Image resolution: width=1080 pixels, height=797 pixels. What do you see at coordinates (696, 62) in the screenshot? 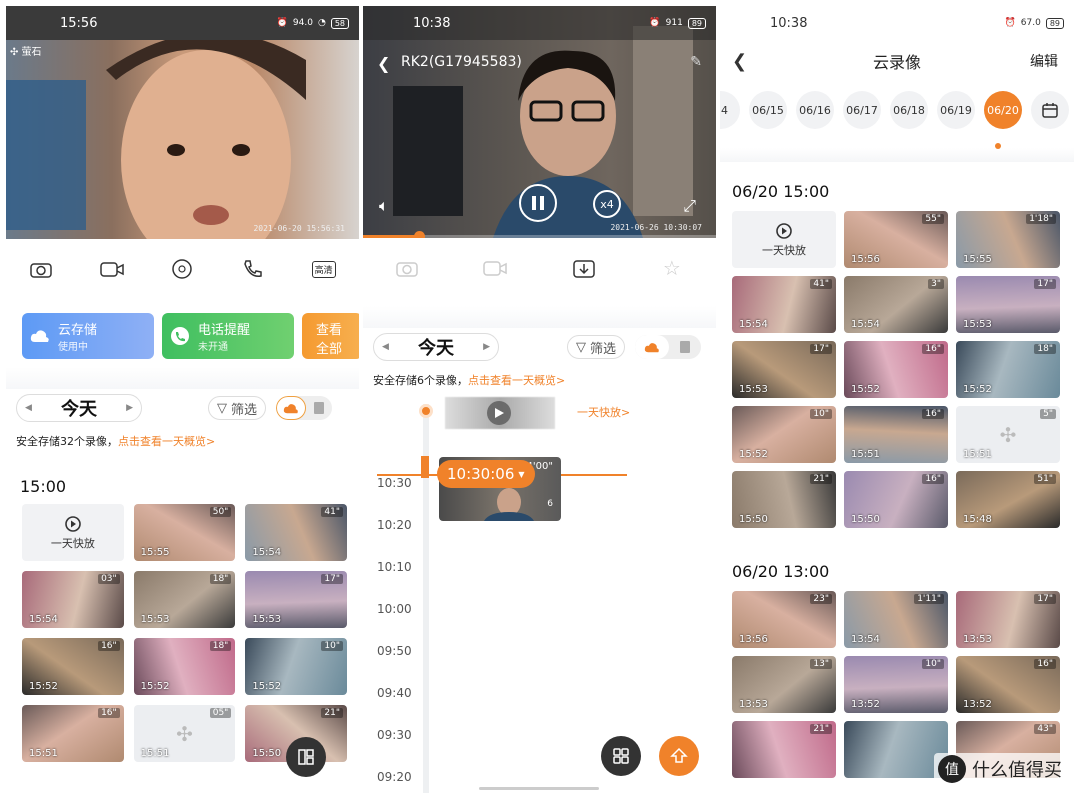
I see `edit-icon: ✎` at bounding box center [696, 62].